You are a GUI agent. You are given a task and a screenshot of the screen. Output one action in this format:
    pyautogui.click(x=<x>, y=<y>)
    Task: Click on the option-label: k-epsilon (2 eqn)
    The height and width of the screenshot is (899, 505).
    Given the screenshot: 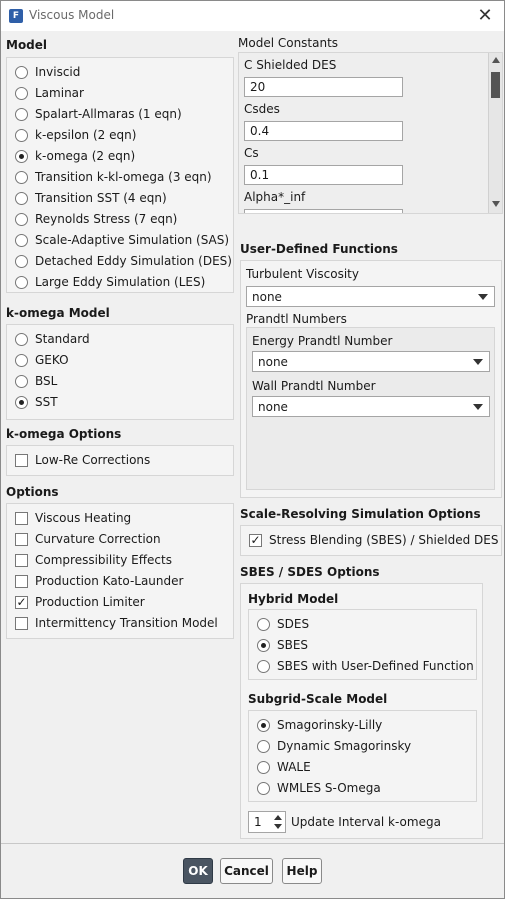 What is the action you would take?
    pyautogui.click(x=86, y=135)
    